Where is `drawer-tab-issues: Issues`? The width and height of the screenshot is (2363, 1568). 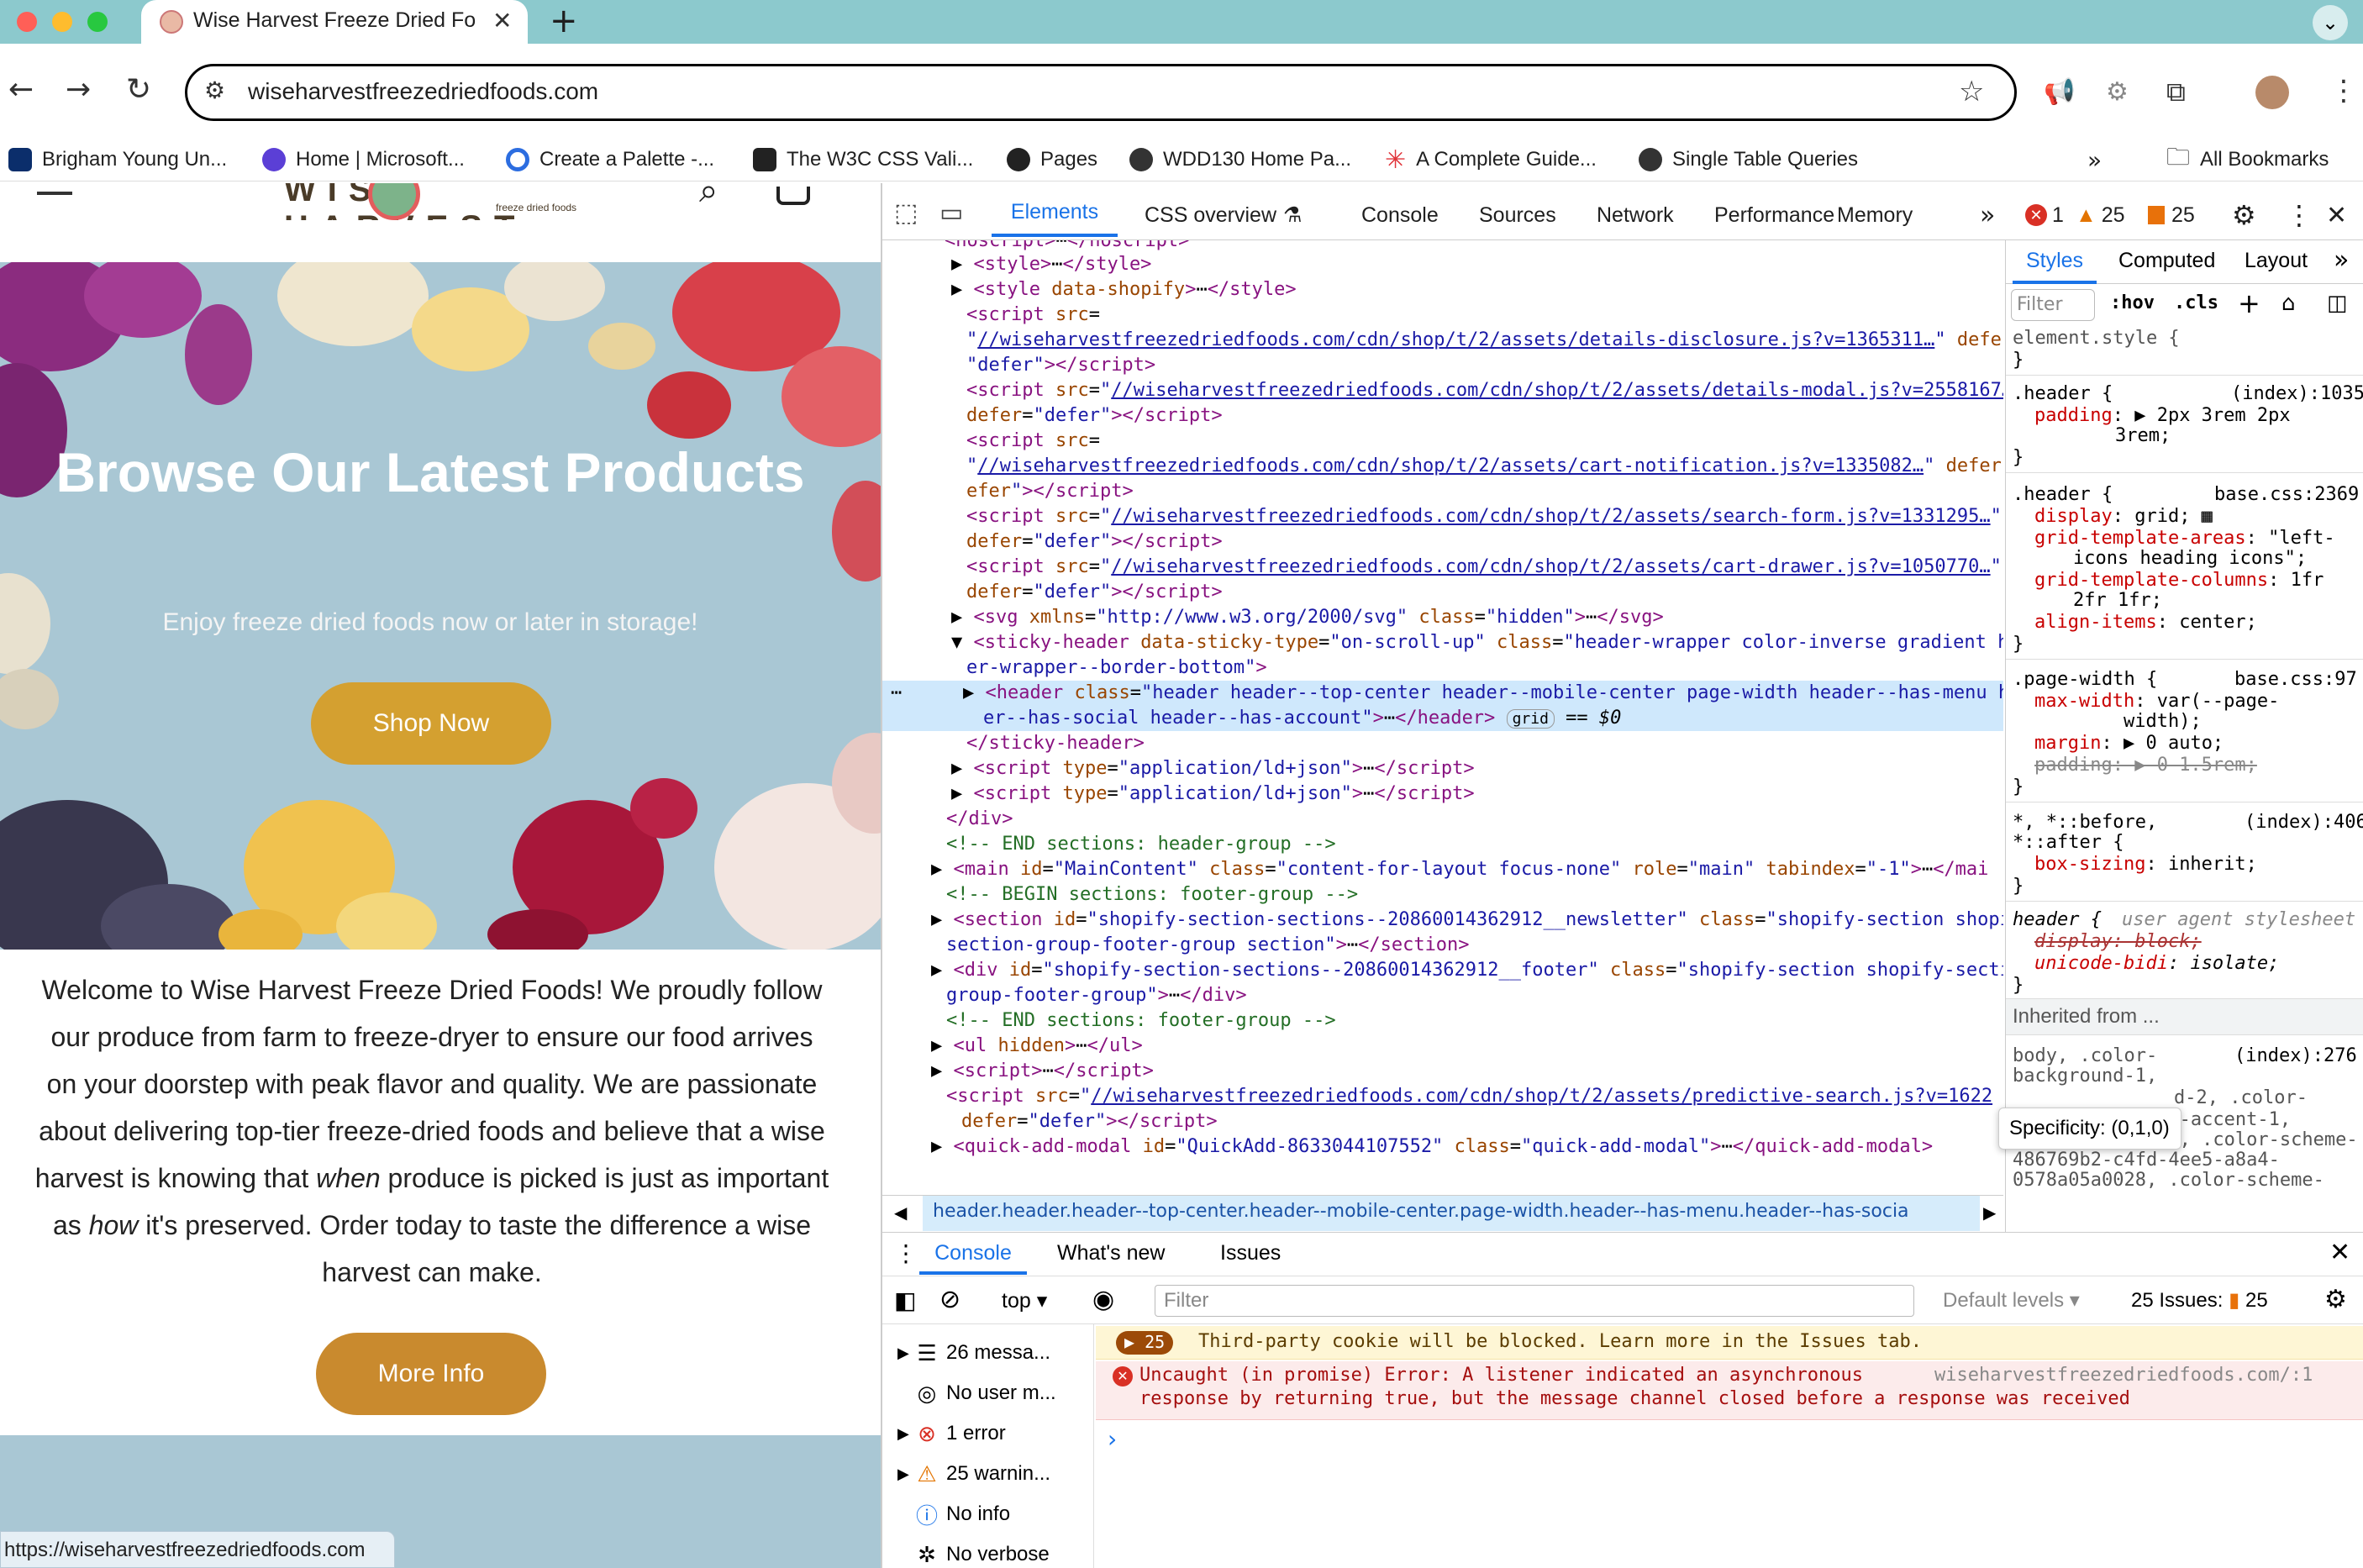
drawer-tab-issues: Issues is located at coordinates (1250, 1253).